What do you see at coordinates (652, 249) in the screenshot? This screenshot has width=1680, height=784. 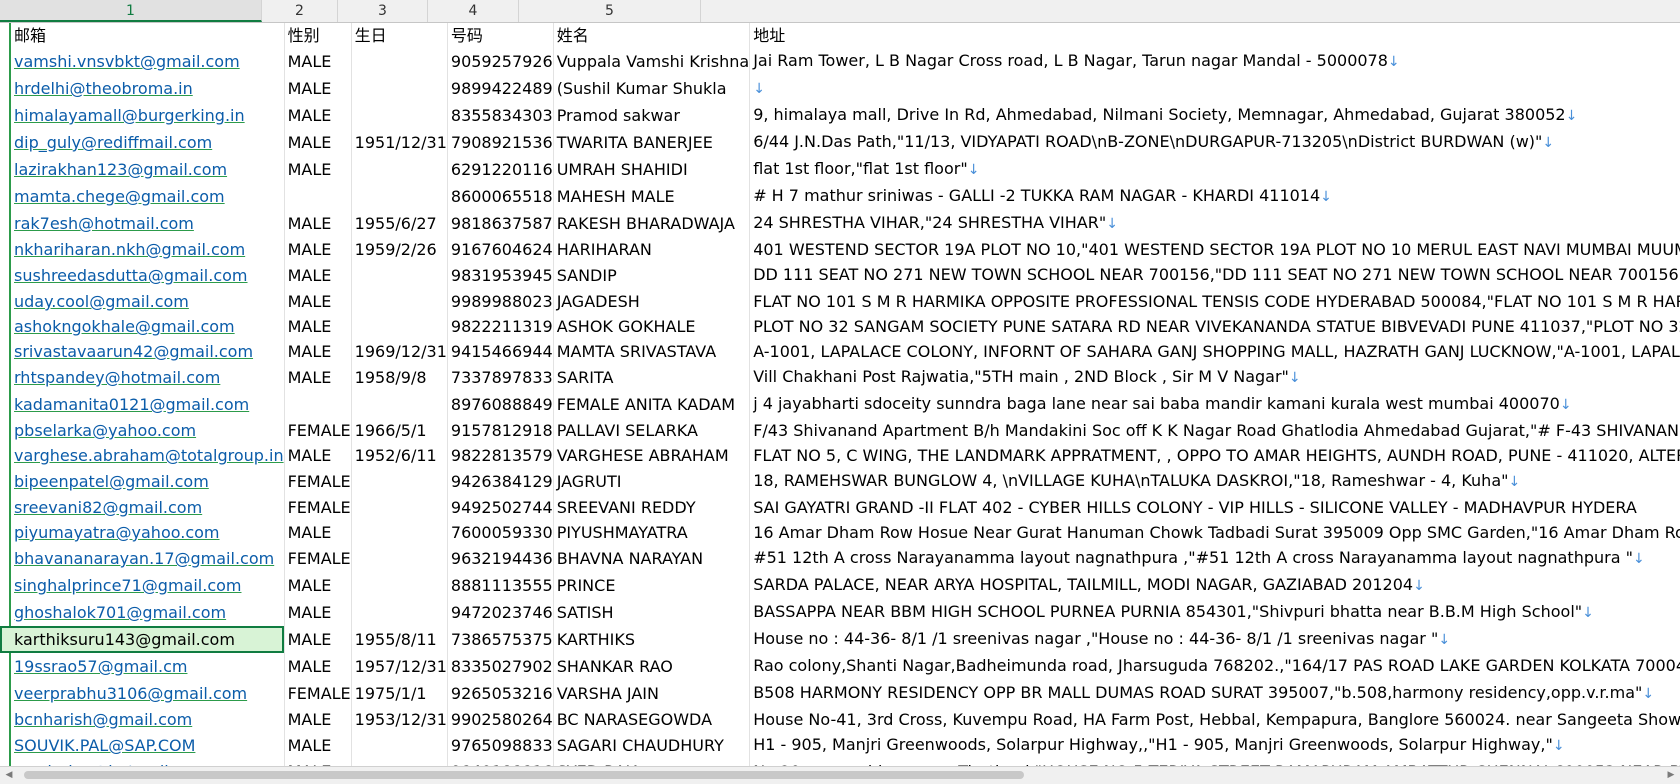 I see `name-cell: HARIHARAN` at bounding box center [652, 249].